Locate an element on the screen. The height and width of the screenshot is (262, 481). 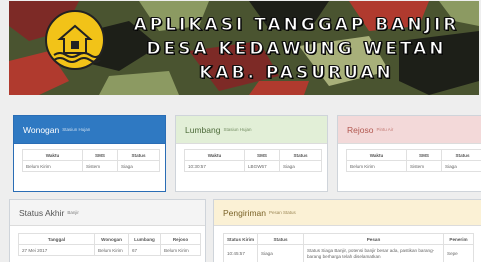
table-cell: 27 Mei 2017 is located at coordinates (56, 250).